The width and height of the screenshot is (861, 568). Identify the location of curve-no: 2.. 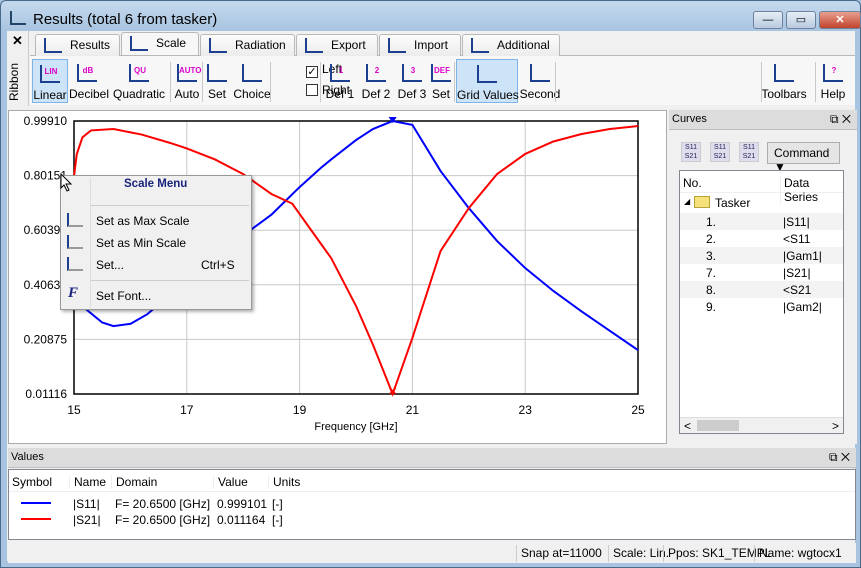
(711, 239).